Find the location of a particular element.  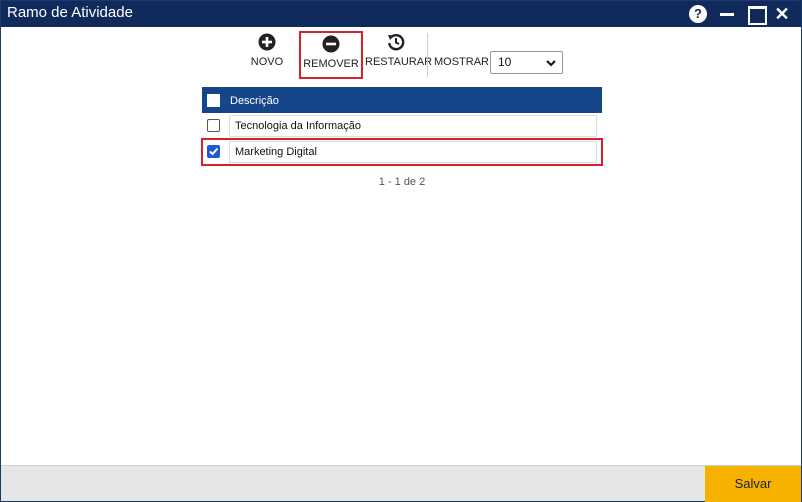

table-row: Marketing Digital is located at coordinates (402, 152).